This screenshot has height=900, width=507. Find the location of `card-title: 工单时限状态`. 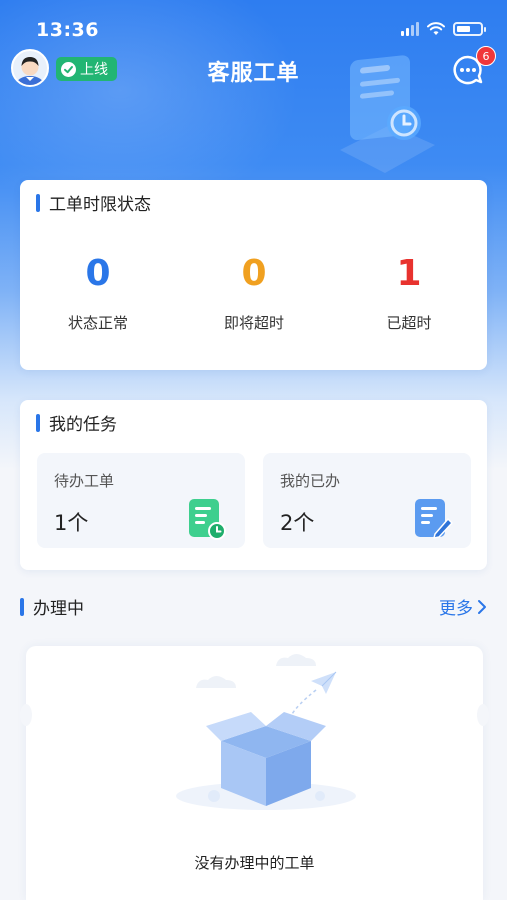

card-title: 工单时限状态 is located at coordinates (93, 202).